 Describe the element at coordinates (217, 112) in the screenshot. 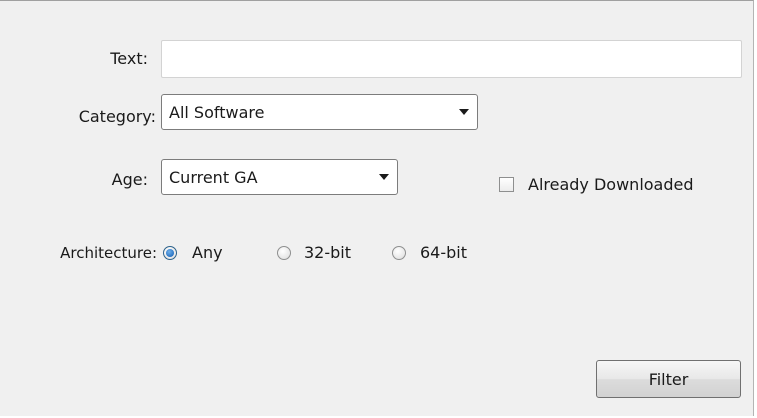

I see `category-selected-value: All Software` at that location.